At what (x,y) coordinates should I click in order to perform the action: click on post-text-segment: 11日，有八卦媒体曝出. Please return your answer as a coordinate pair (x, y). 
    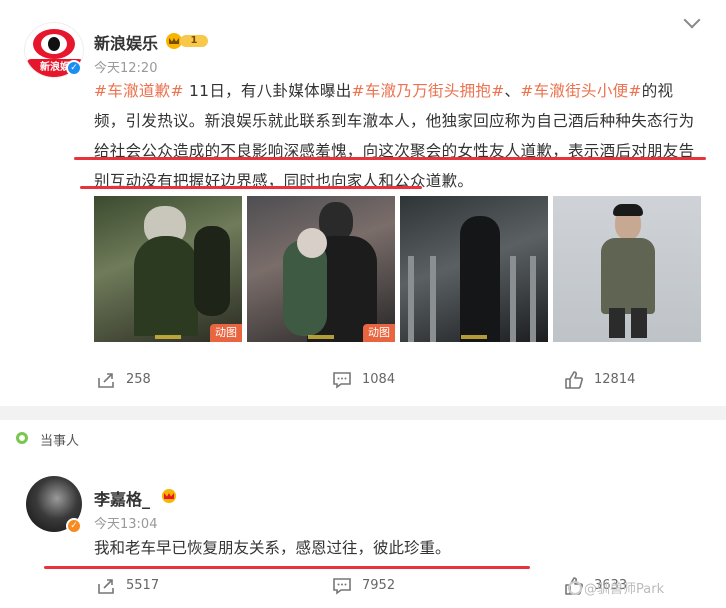
    Looking at the image, I should click on (267, 91).